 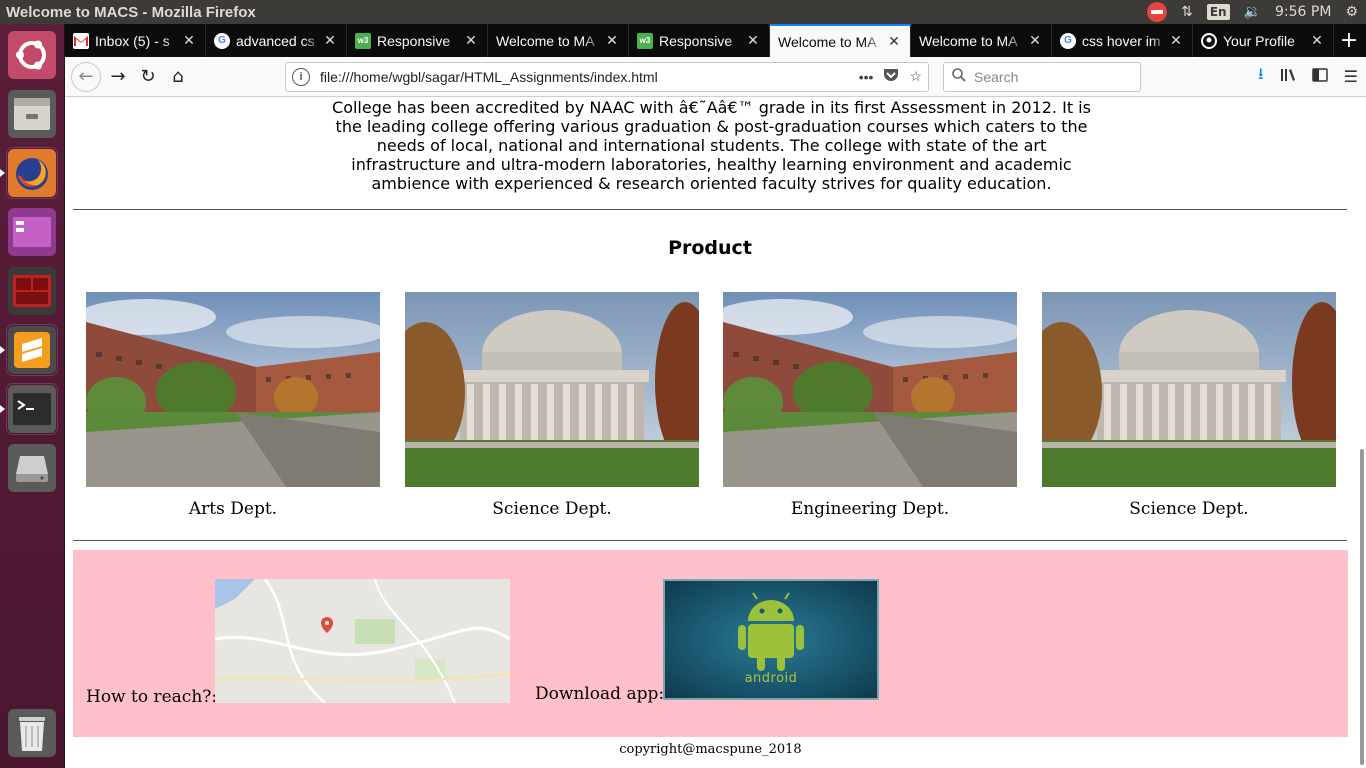 I want to click on pocket-icon, so click(x=891, y=76).